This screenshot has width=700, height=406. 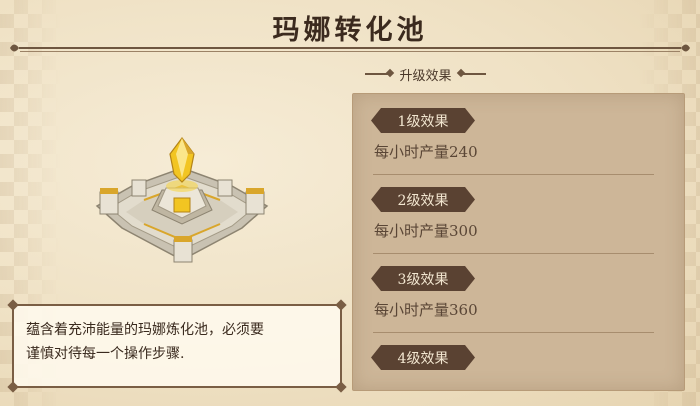 I want to click on effect-description: 每小时产量240, so click(x=426, y=152).